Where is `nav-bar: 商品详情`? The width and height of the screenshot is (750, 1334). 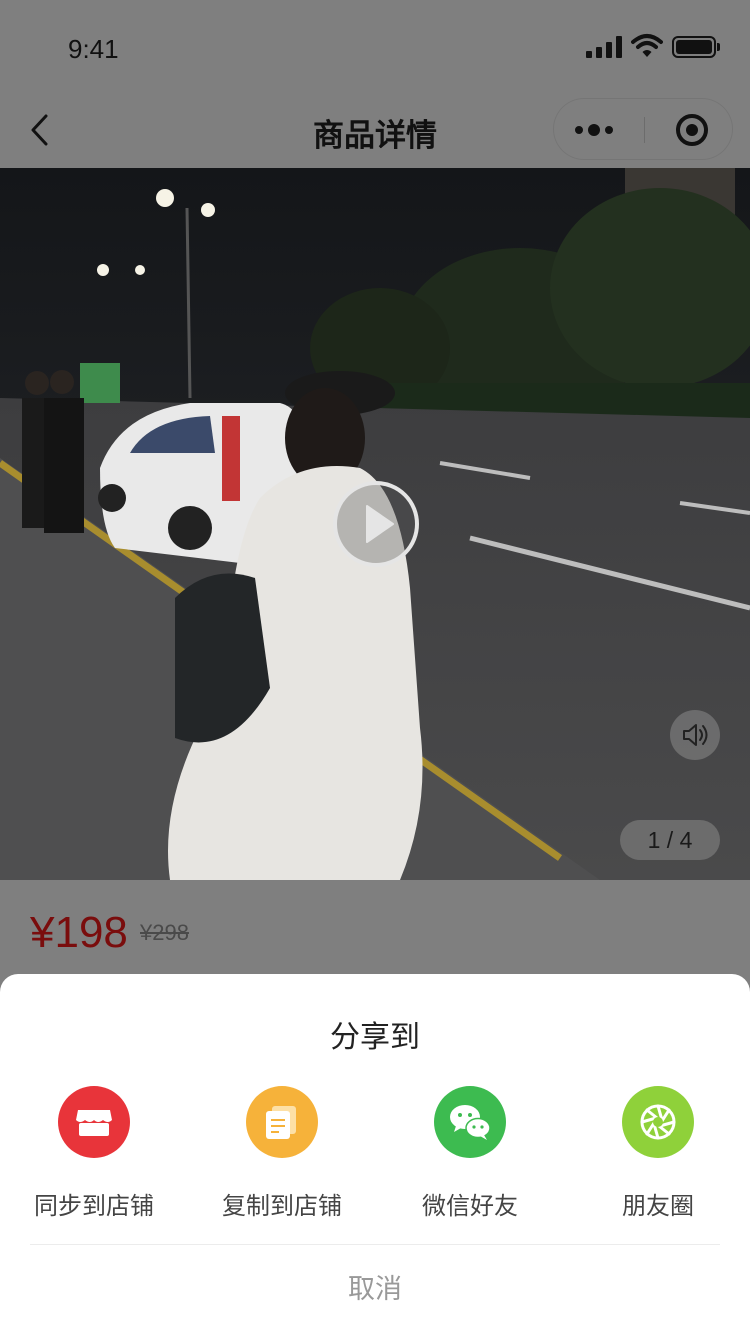
nav-bar: 商品详情 is located at coordinates (375, 130).